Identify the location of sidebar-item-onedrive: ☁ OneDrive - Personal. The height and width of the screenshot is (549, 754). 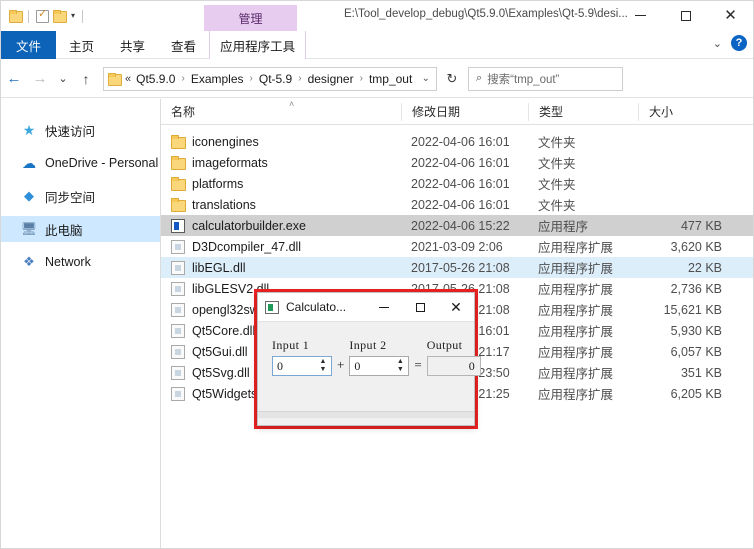
(80, 163).